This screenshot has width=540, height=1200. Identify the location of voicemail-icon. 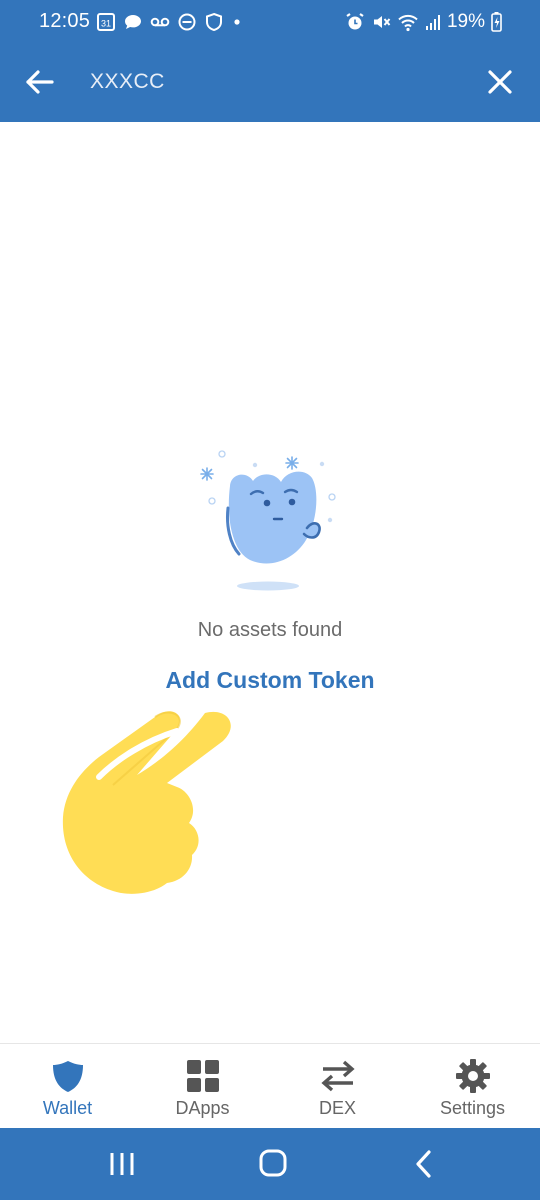
(160, 22).